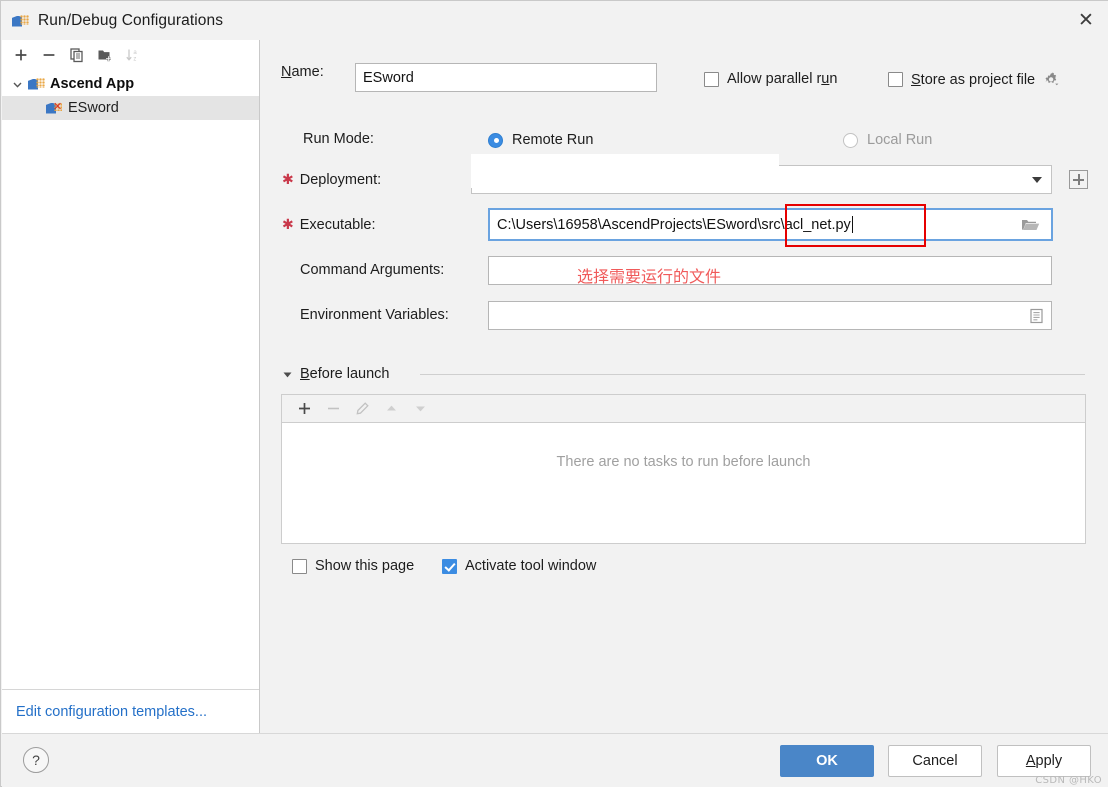 Image resolution: width=1108 pixels, height=787 pixels. Describe the element at coordinates (345, 374) in the screenshot. I see `before-launch-label: Before launch` at that location.